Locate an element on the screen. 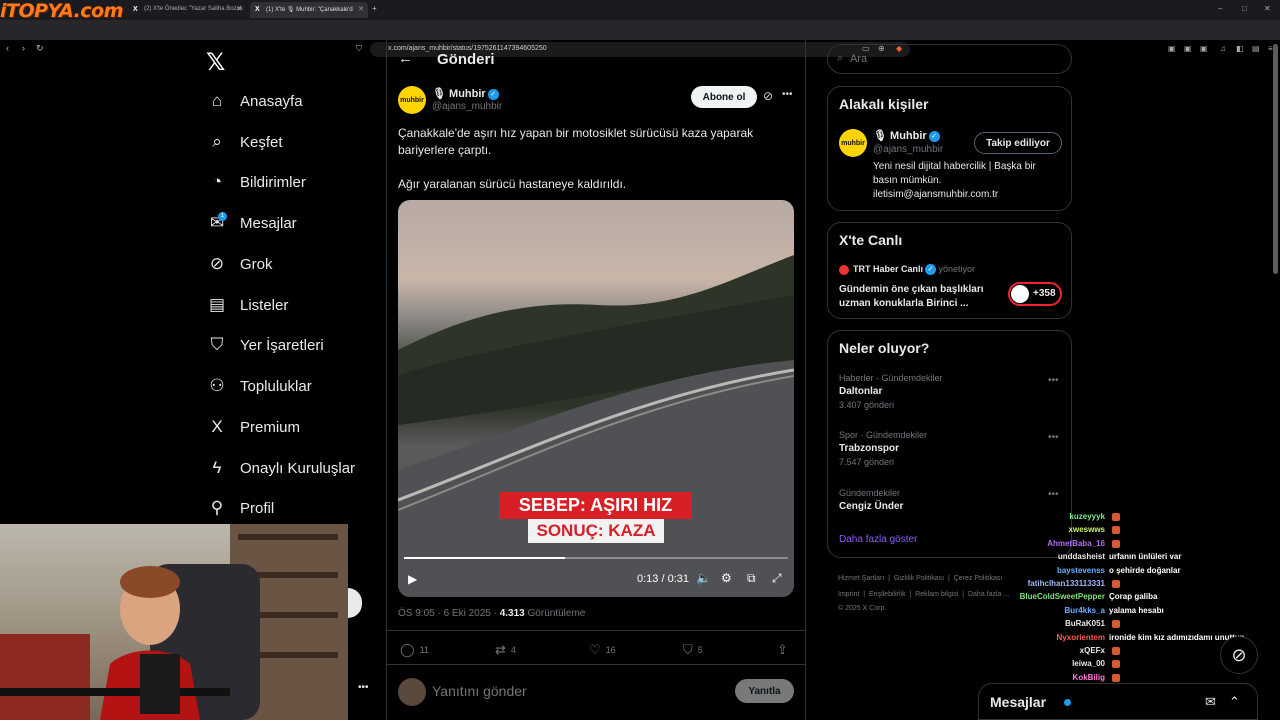 The height and width of the screenshot is (720, 1280). chat-username: leiwa_00 is located at coordinates (1032, 663).